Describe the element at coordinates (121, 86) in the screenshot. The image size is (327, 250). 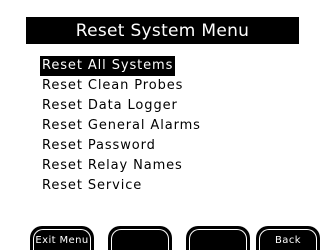
I see `menu-item-reset-clean-probes: Reset Clean Probes` at that location.